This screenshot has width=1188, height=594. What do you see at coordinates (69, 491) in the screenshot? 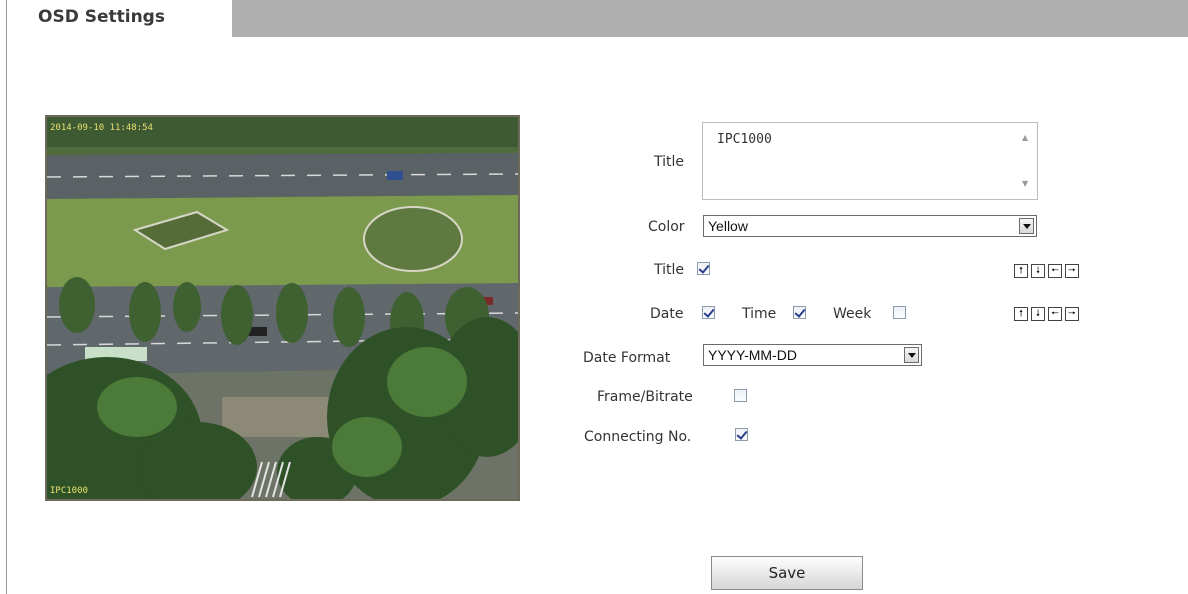
I see `overlay-title: IPC1000` at bounding box center [69, 491].